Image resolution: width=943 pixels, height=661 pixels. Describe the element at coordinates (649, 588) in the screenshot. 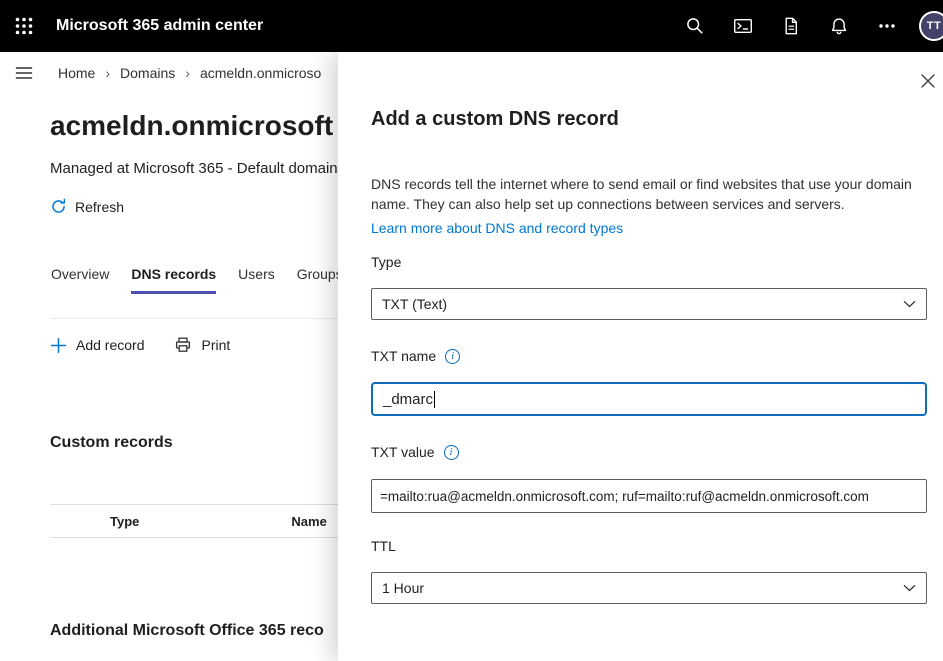

I see `ttl-select: 1 Hour` at that location.